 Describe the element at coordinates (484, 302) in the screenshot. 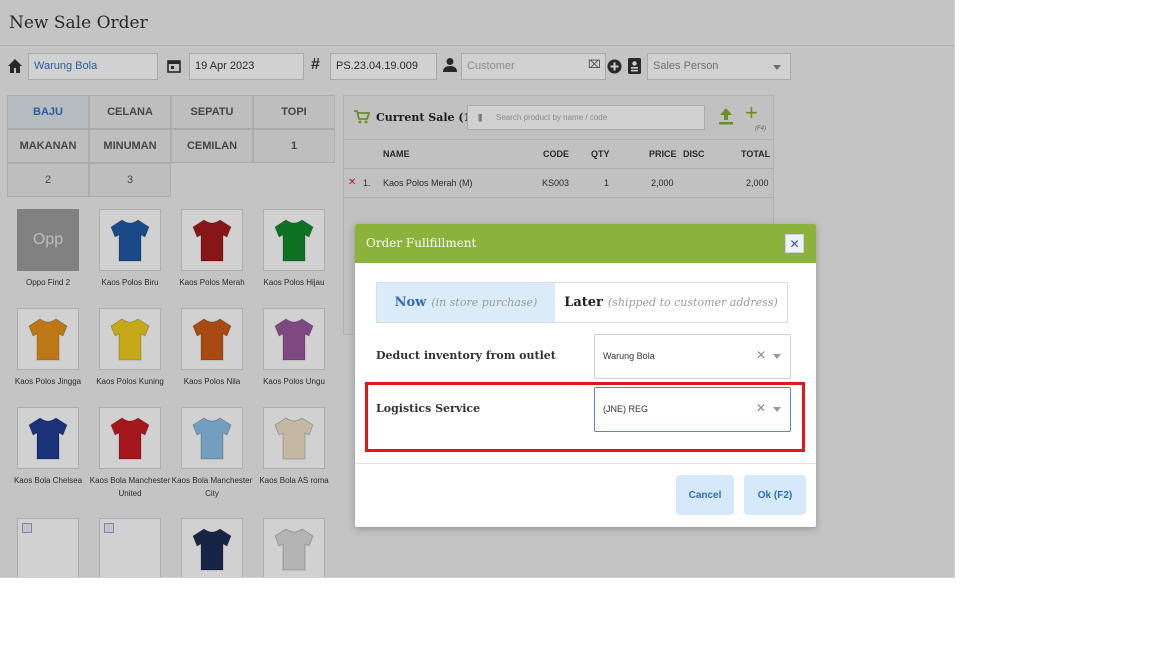

I see `now-sublabel: (in store purchase)` at that location.